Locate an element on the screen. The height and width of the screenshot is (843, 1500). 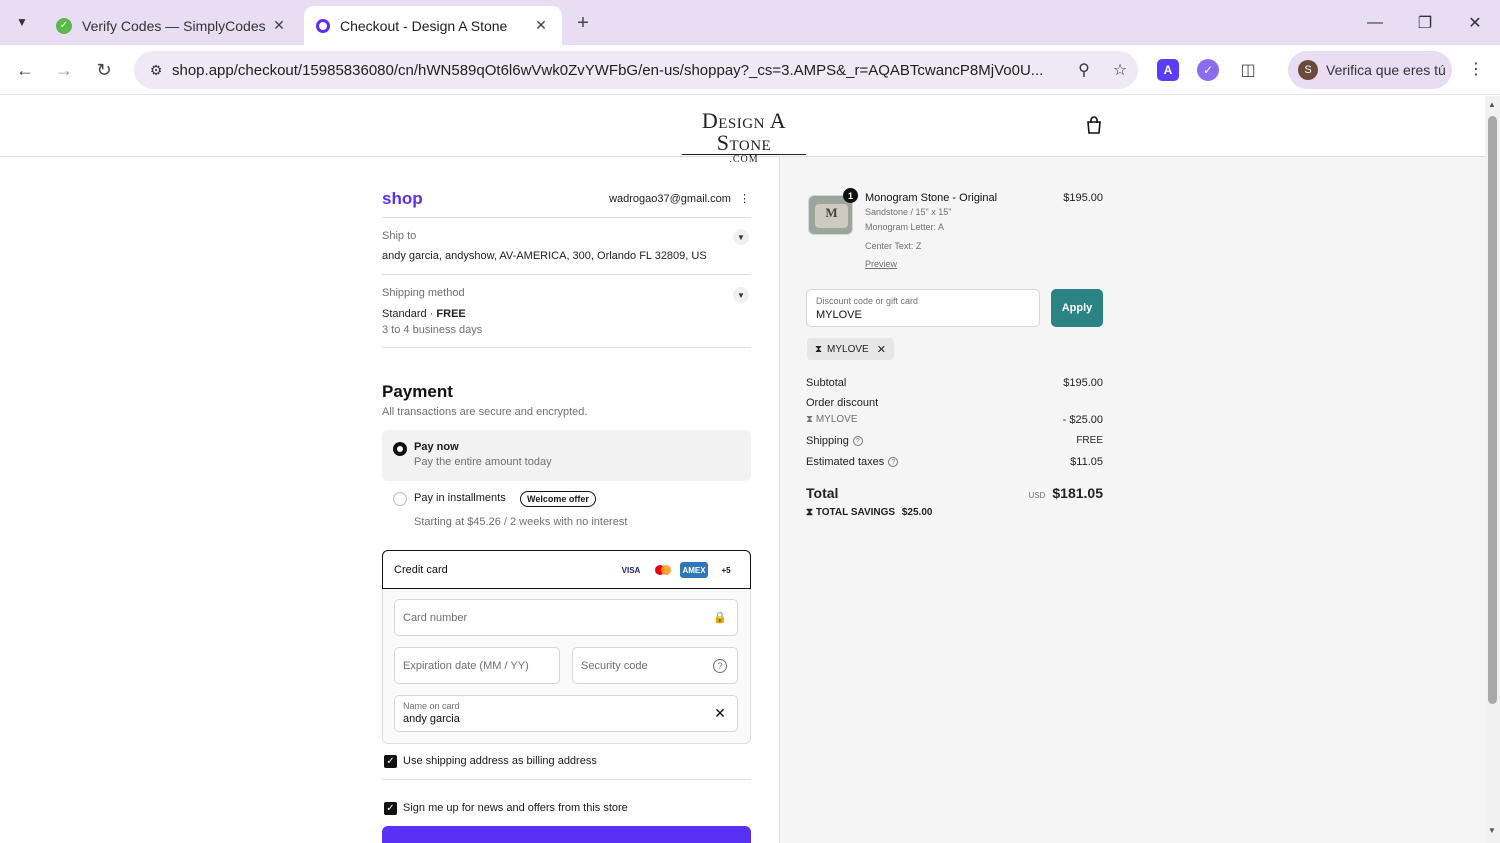
discount-code-row: ⧗ MYLOVE - $25.00 is located at coordinates (954, 420).